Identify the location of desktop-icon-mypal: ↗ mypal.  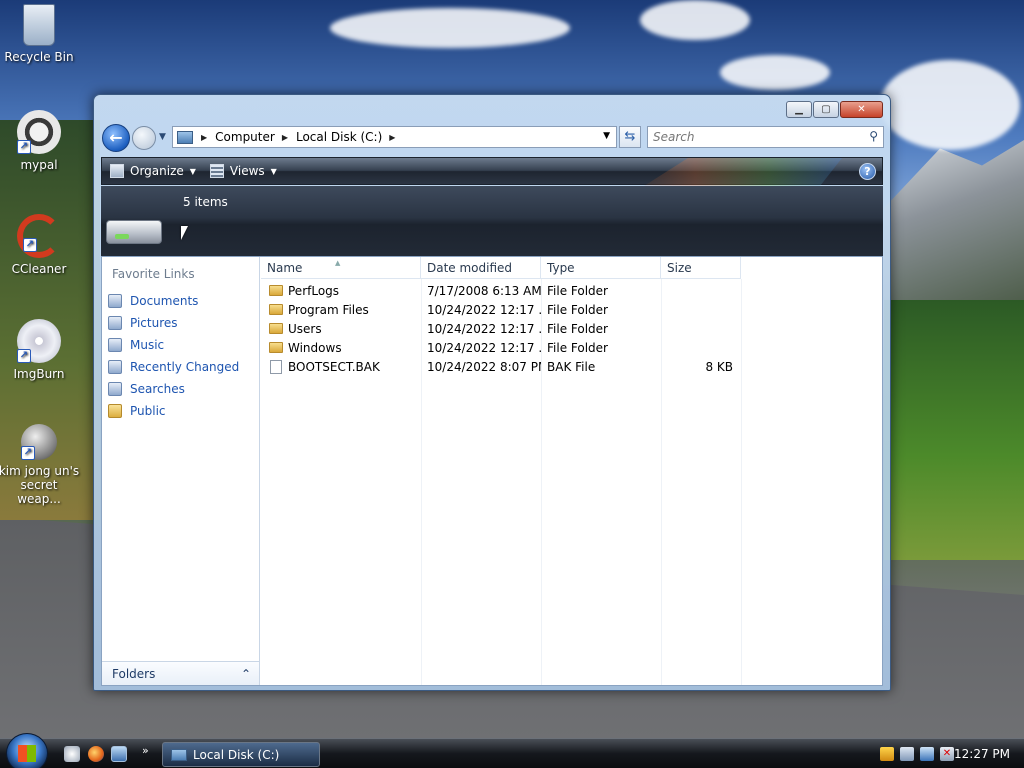
(40, 141).